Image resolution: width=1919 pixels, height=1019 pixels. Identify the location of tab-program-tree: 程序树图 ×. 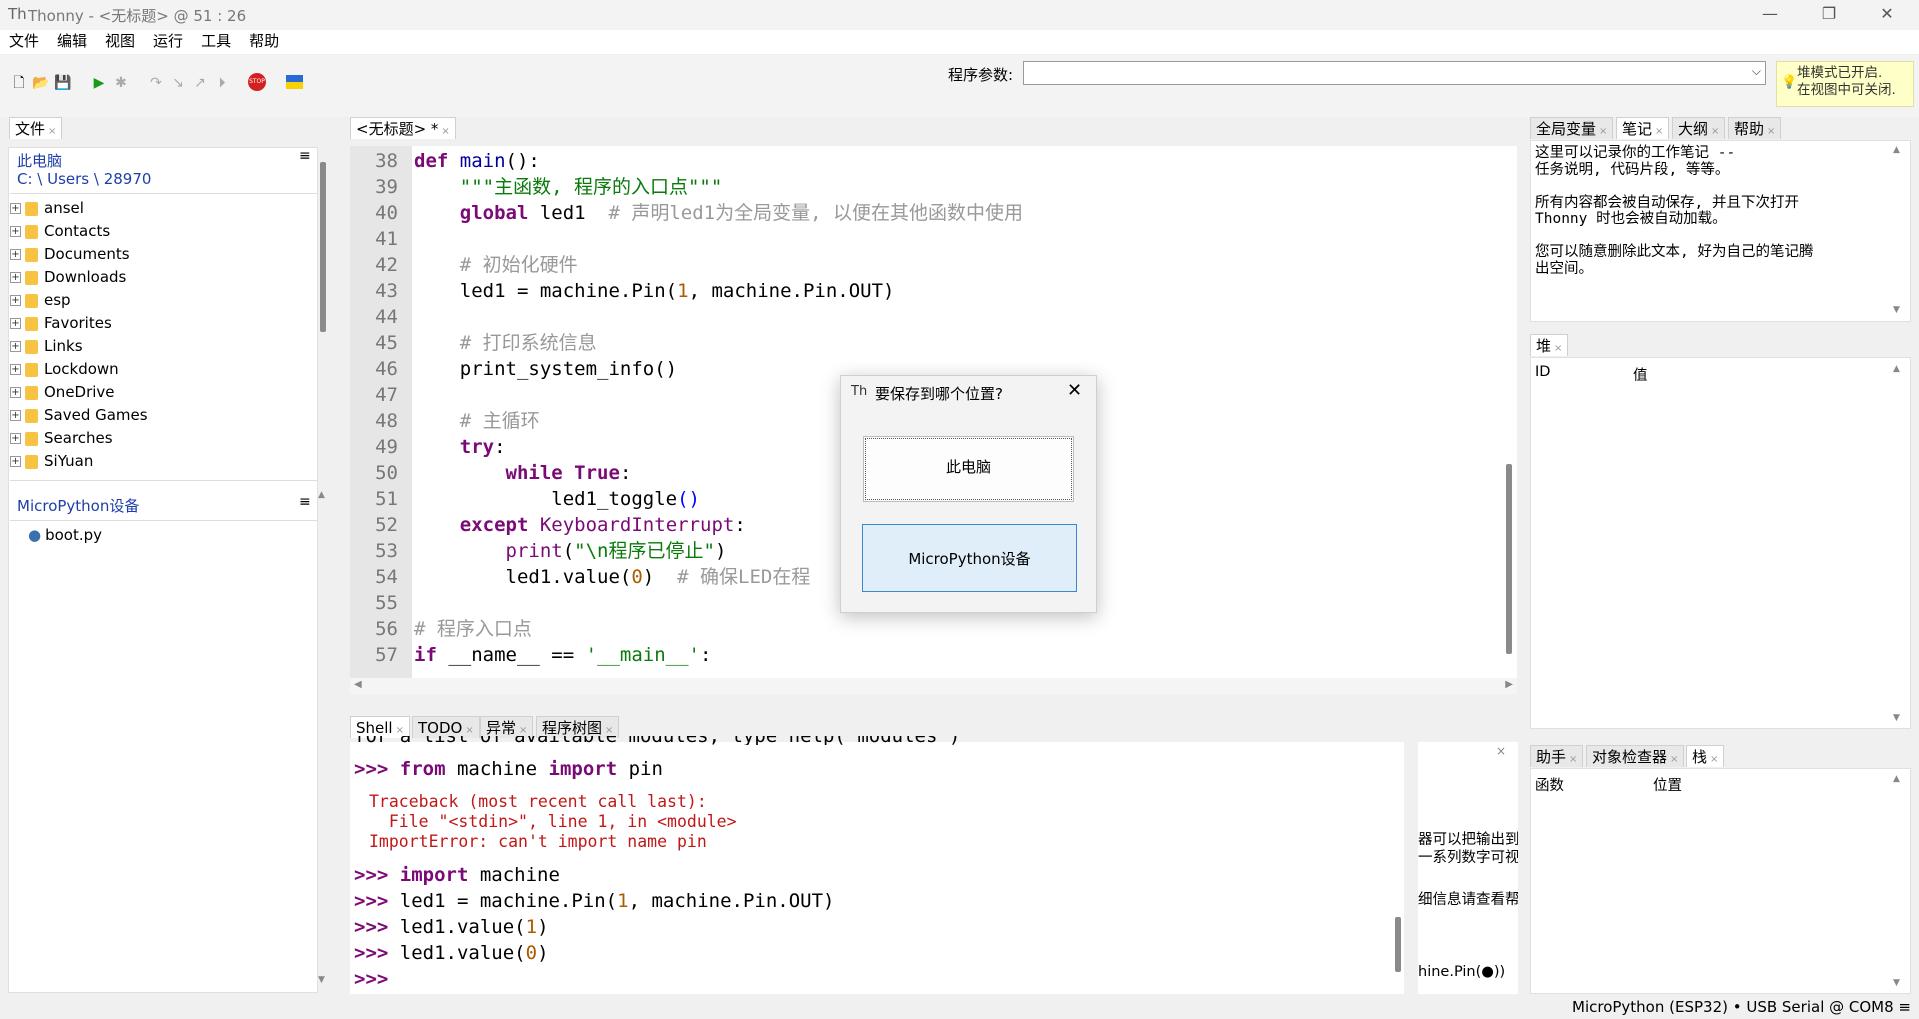
(578, 727).